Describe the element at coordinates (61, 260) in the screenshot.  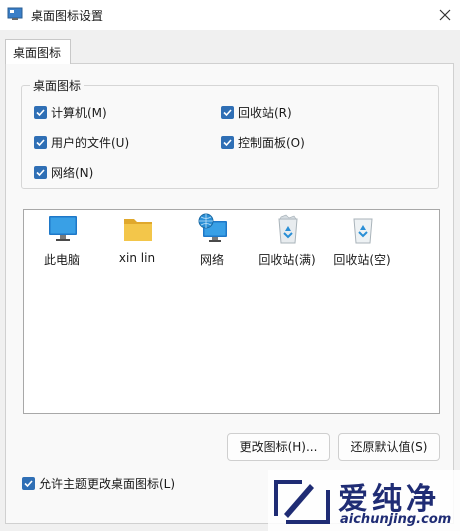
I see `icon-label: 此电脑` at that location.